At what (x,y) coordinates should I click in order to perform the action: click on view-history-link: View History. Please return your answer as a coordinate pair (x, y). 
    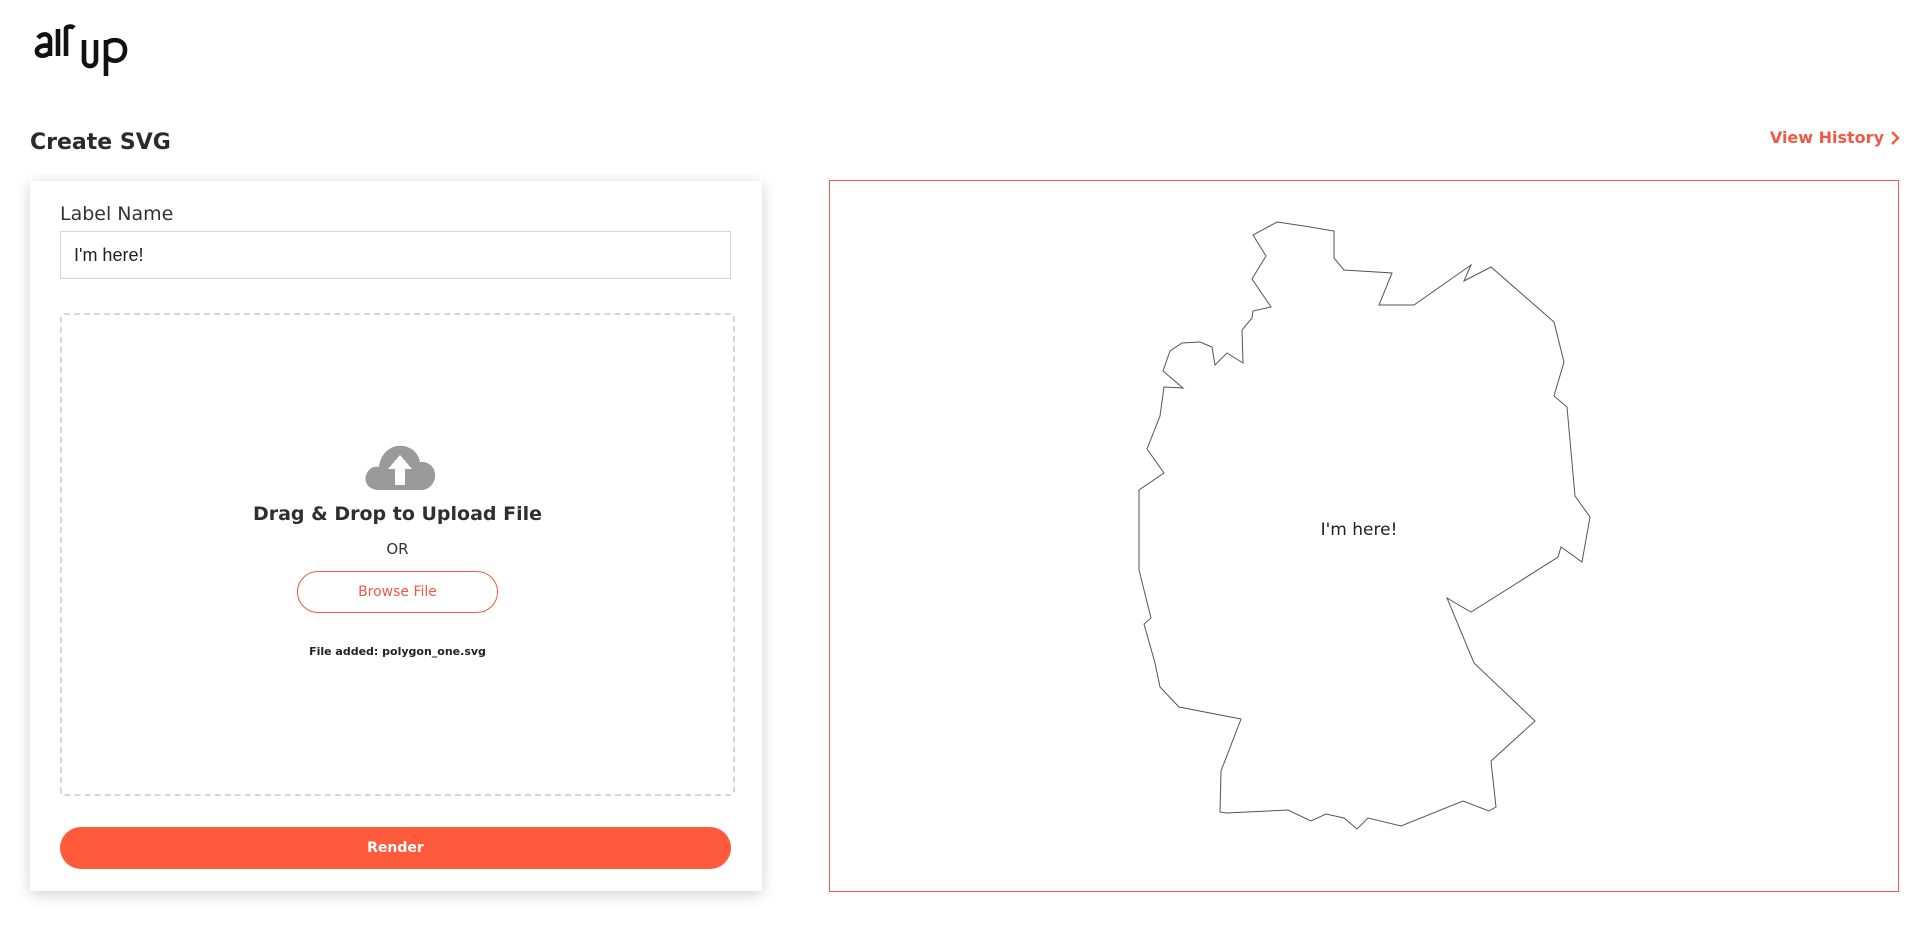
    Looking at the image, I should click on (1835, 137).